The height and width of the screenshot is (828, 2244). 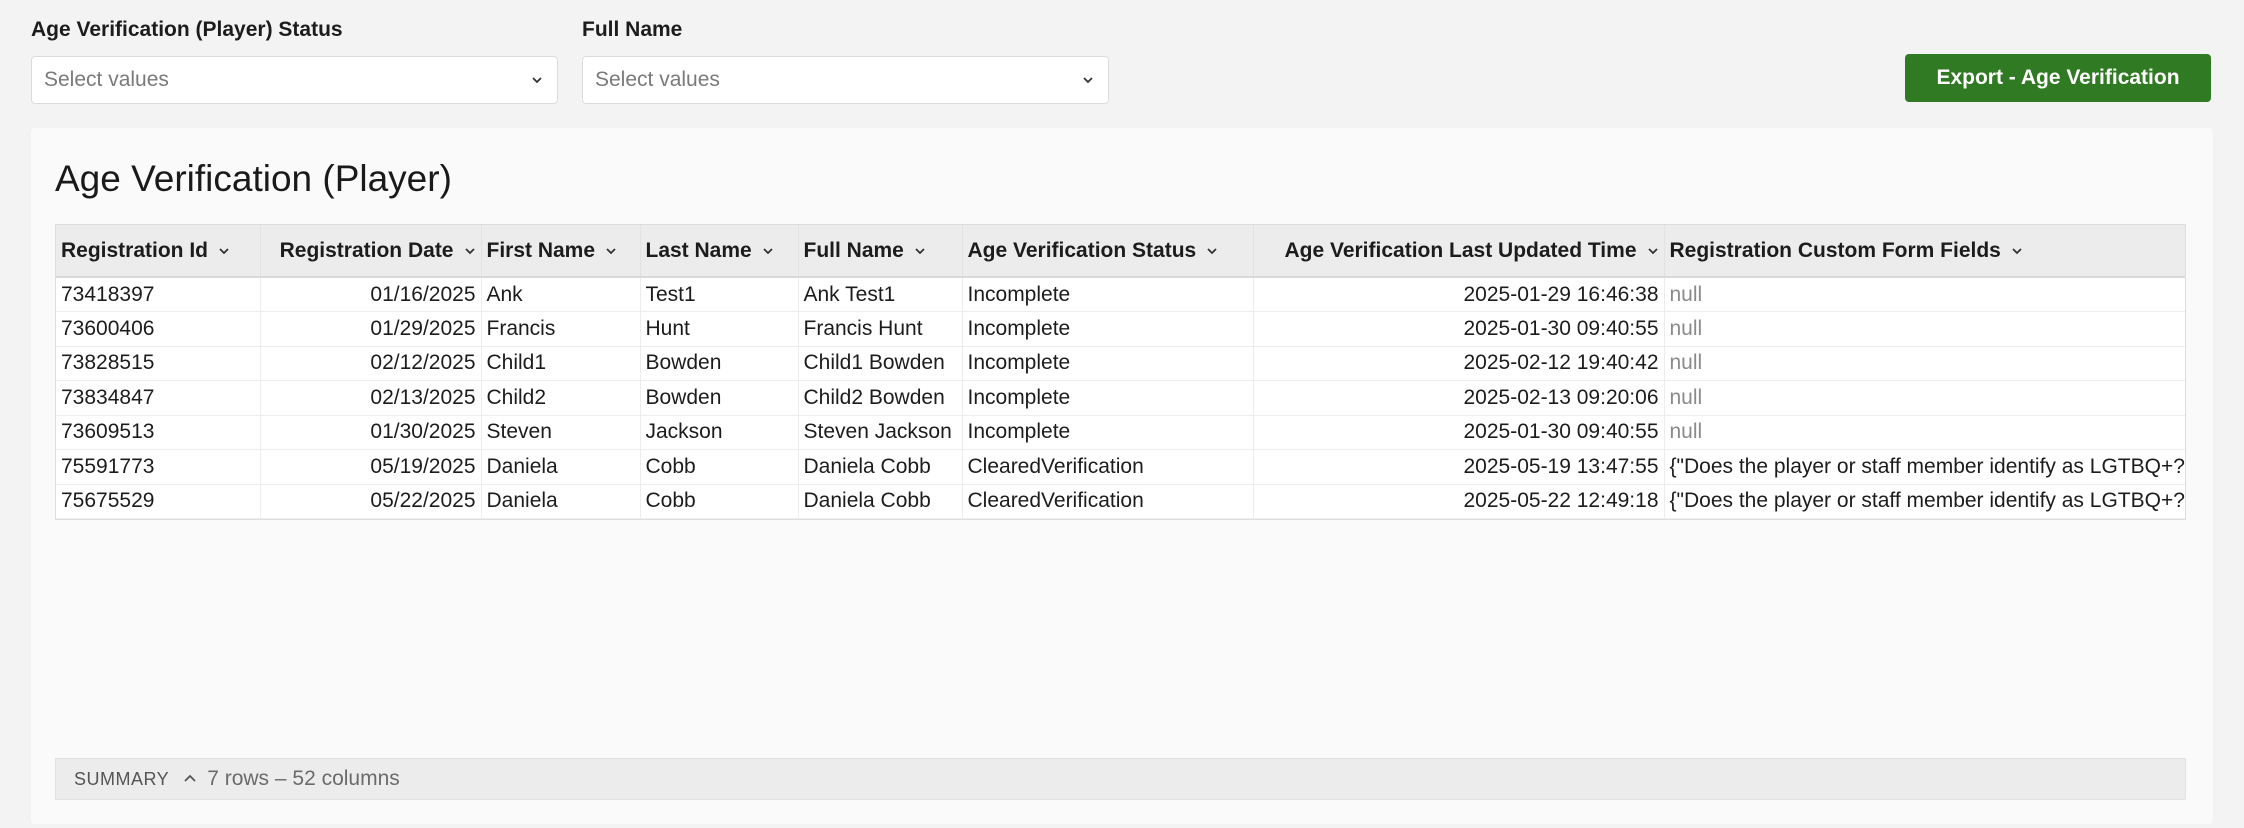 I want to click on first-name-cell: Steven, so click(x=561, y=432).